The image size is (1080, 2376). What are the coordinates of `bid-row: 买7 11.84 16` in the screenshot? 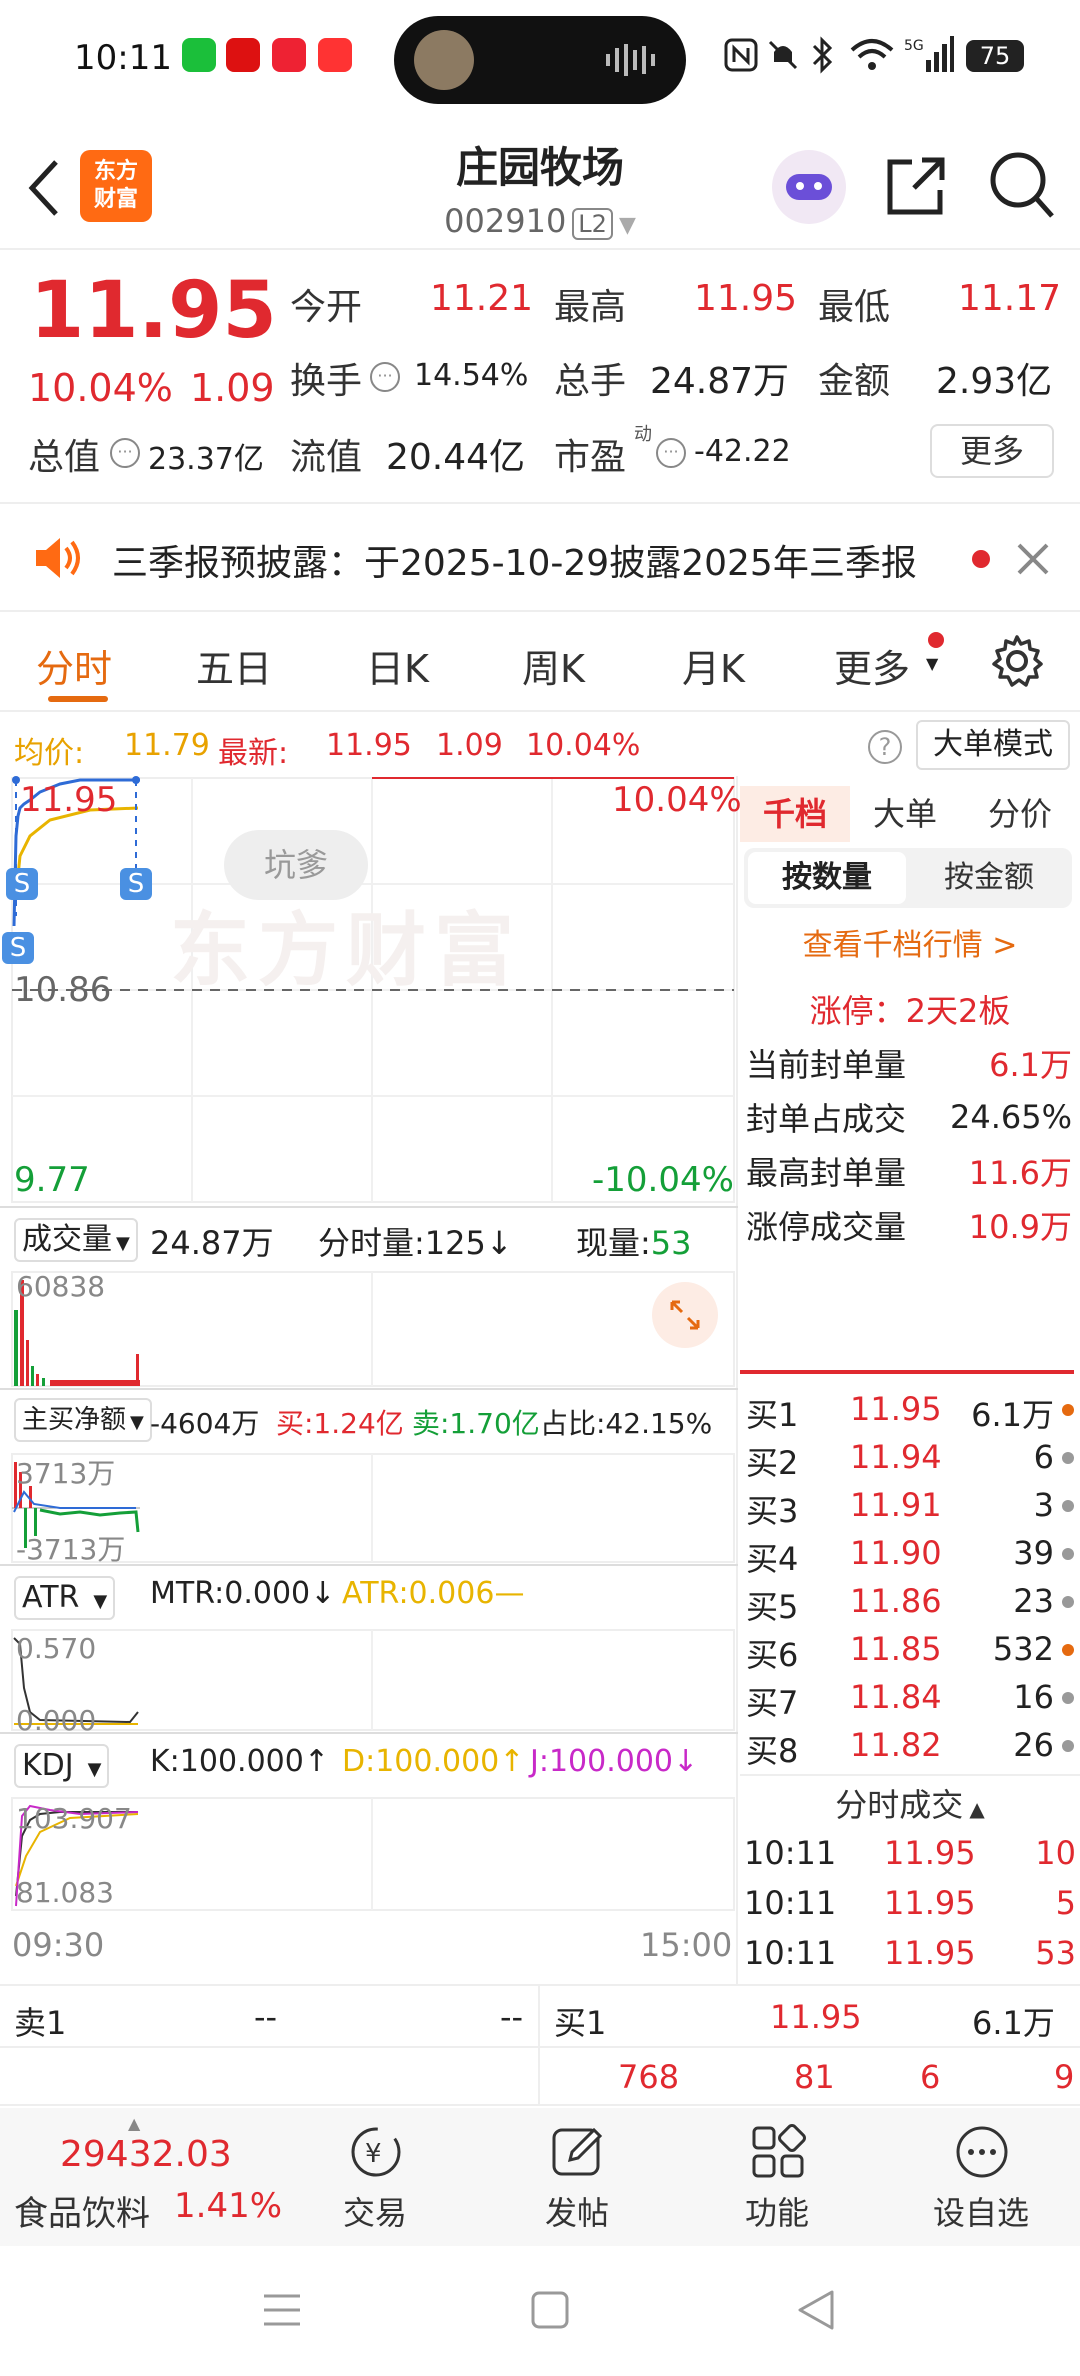 It's located at (910, 1698).